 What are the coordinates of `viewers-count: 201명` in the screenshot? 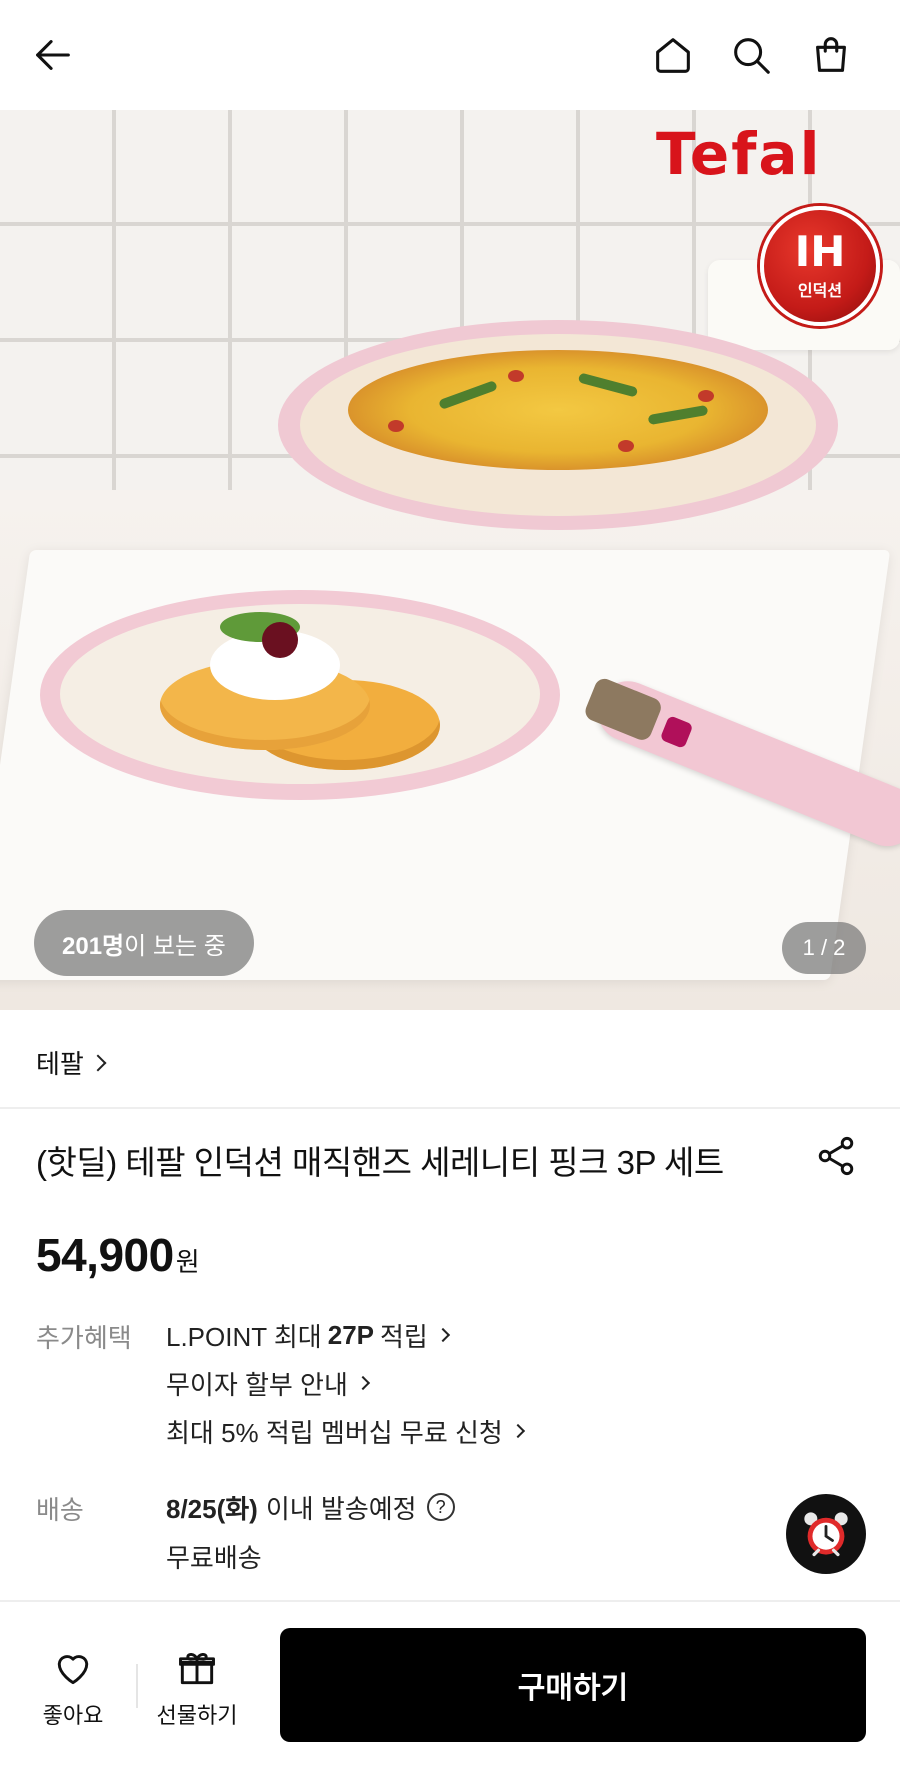 It's located at (93, 946).